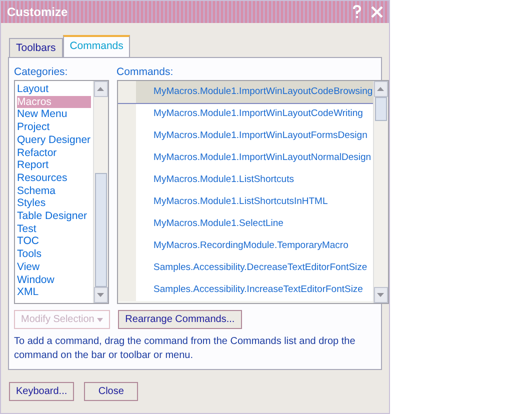 The image size is (523, 414). Describe the element at coordinates (111, 391) in the screenshot. I see `dialog-button: Close` at that location.